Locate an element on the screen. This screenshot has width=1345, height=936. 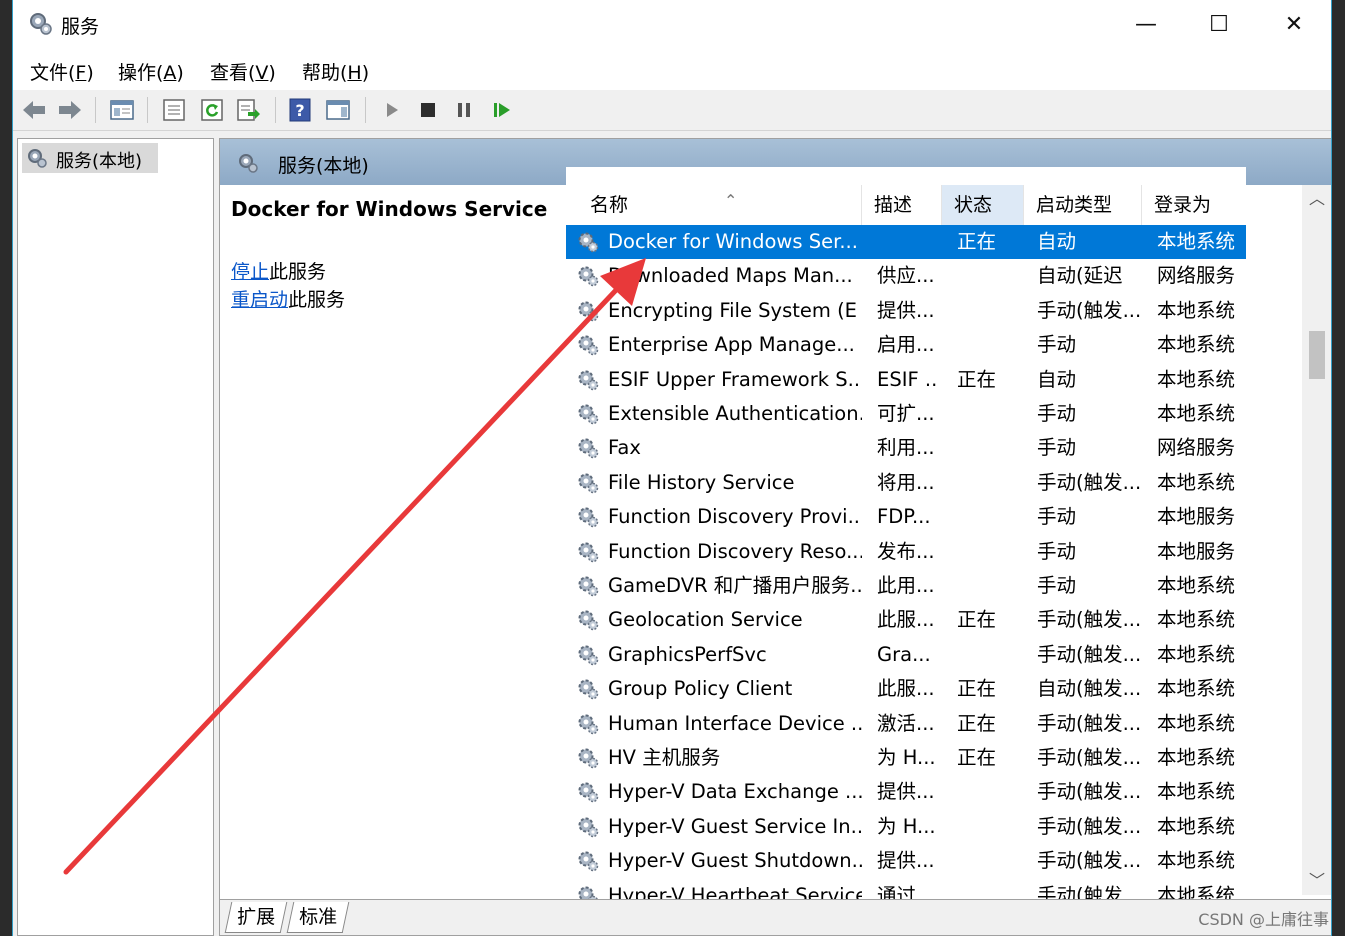
title-bar: 服务 — ☐ ✕ is located at coordinates (672, 25).